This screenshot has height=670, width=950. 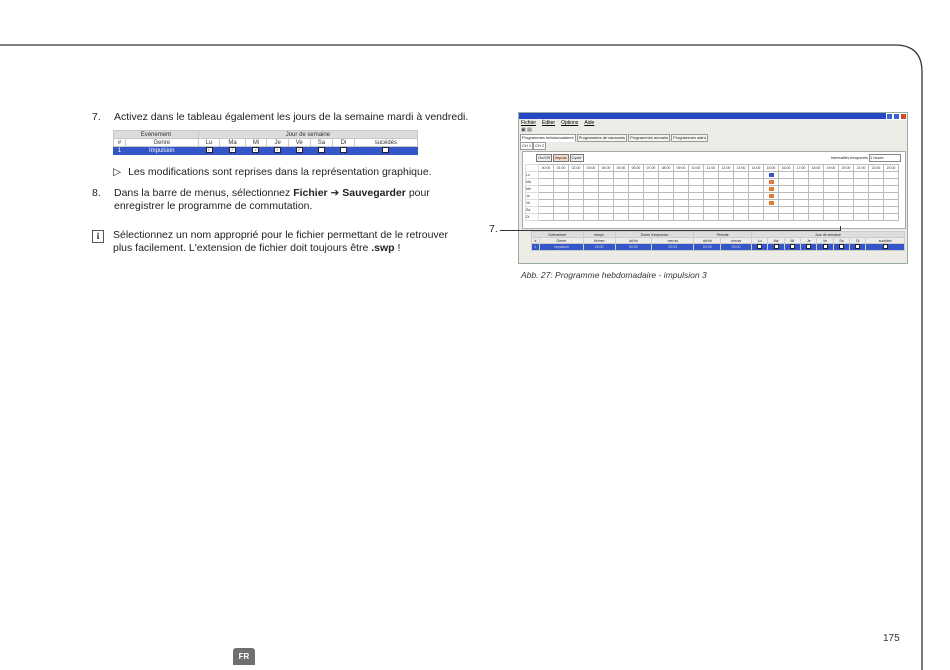 What do you see at coordinates (649, 138) in the screenshot?
I see `program-tab: Programmes annuels` at bounding box center [649, 138].